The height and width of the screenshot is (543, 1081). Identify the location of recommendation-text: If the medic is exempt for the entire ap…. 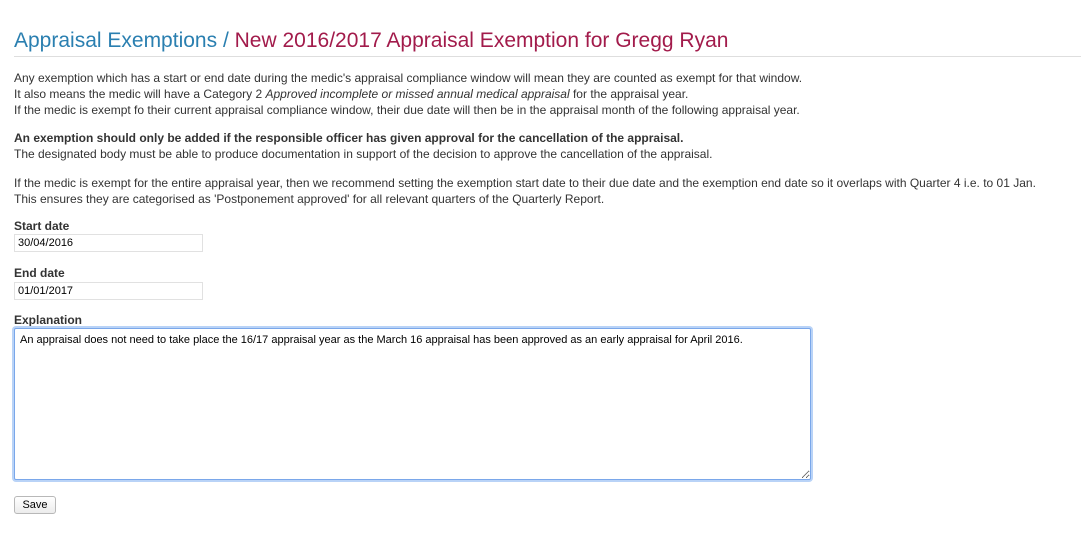
(544, 191).